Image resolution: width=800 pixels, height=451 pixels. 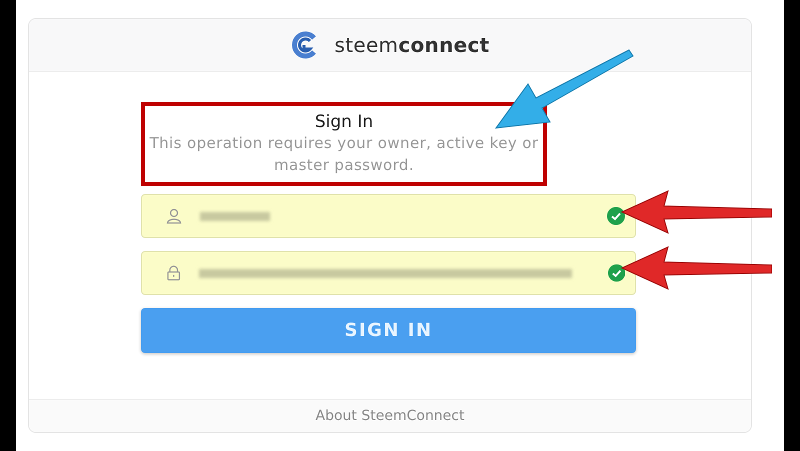 I want to click on lock-icon, so click(x=174, y=273).